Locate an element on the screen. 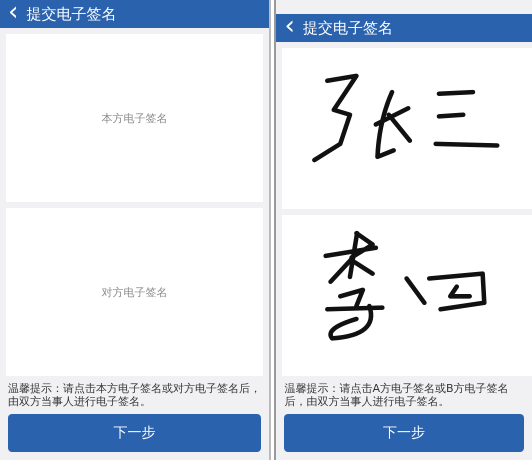  pad-label: 本方电子签名 is located at coordinates (135, 118).